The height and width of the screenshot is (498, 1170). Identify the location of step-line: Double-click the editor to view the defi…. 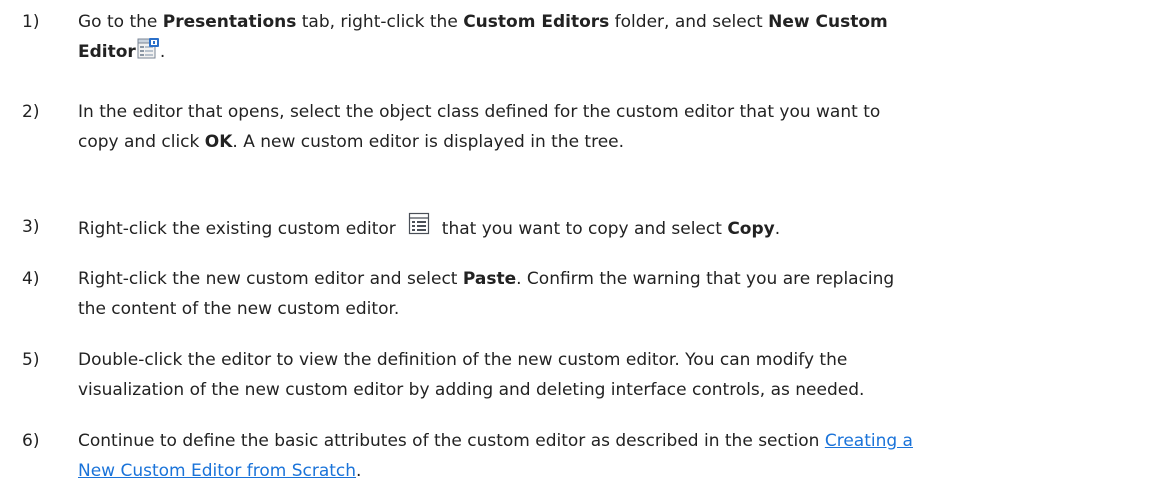
(463, 360).